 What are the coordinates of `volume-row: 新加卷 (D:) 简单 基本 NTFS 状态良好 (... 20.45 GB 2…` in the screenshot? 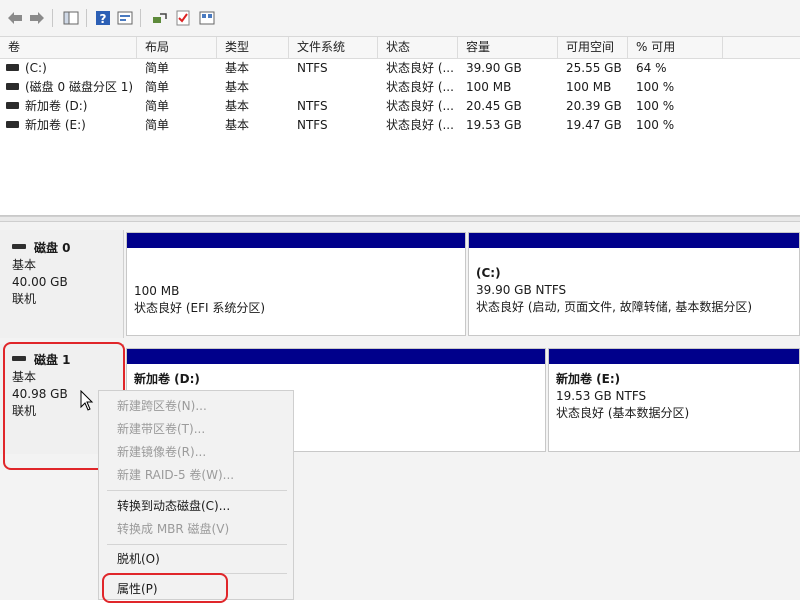 It's located at (400, 106).